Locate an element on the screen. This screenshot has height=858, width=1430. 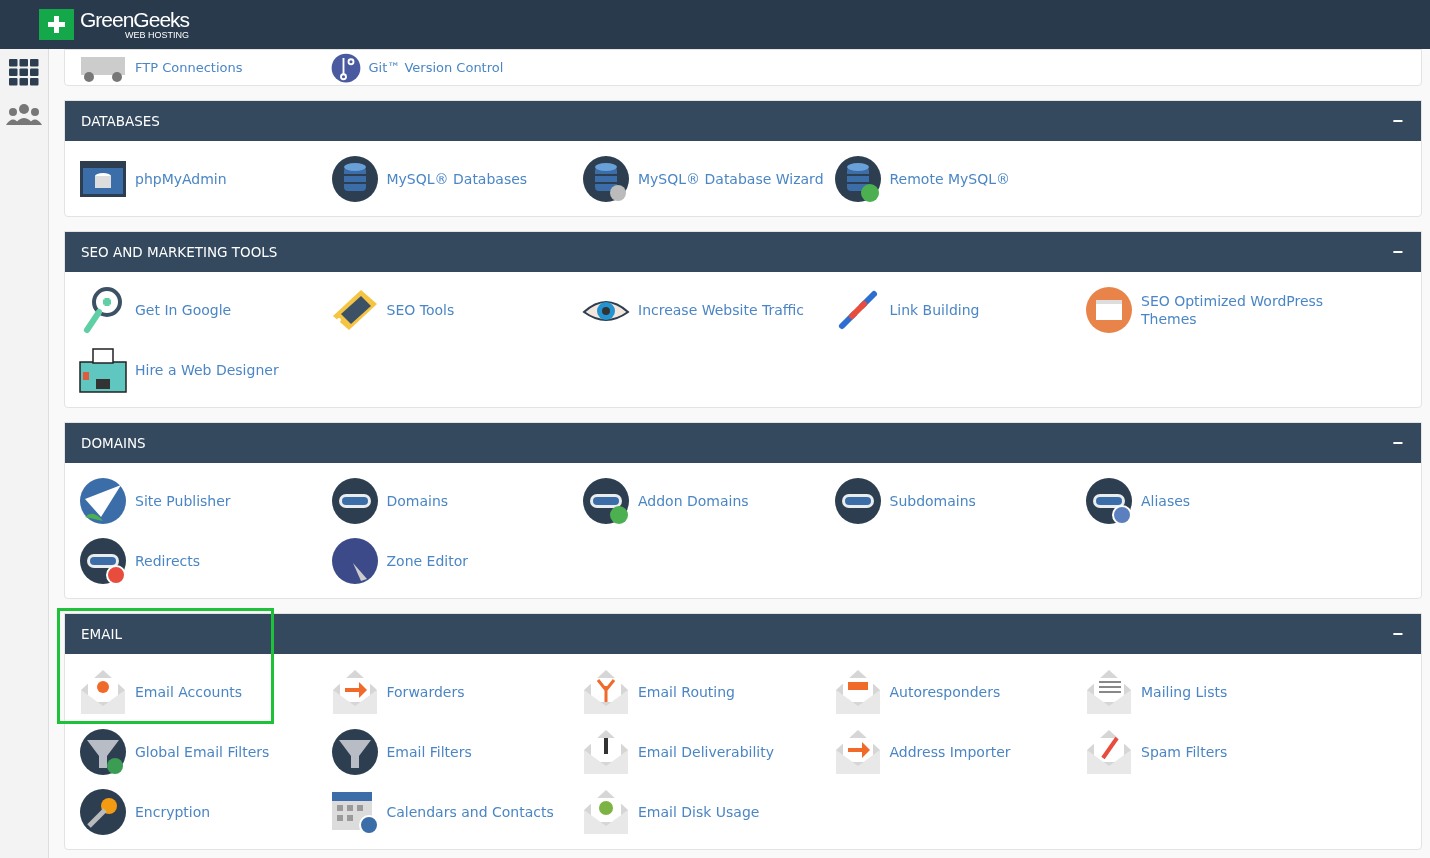
tool-link: Global Email Filters is located at coordinates (205, 752).